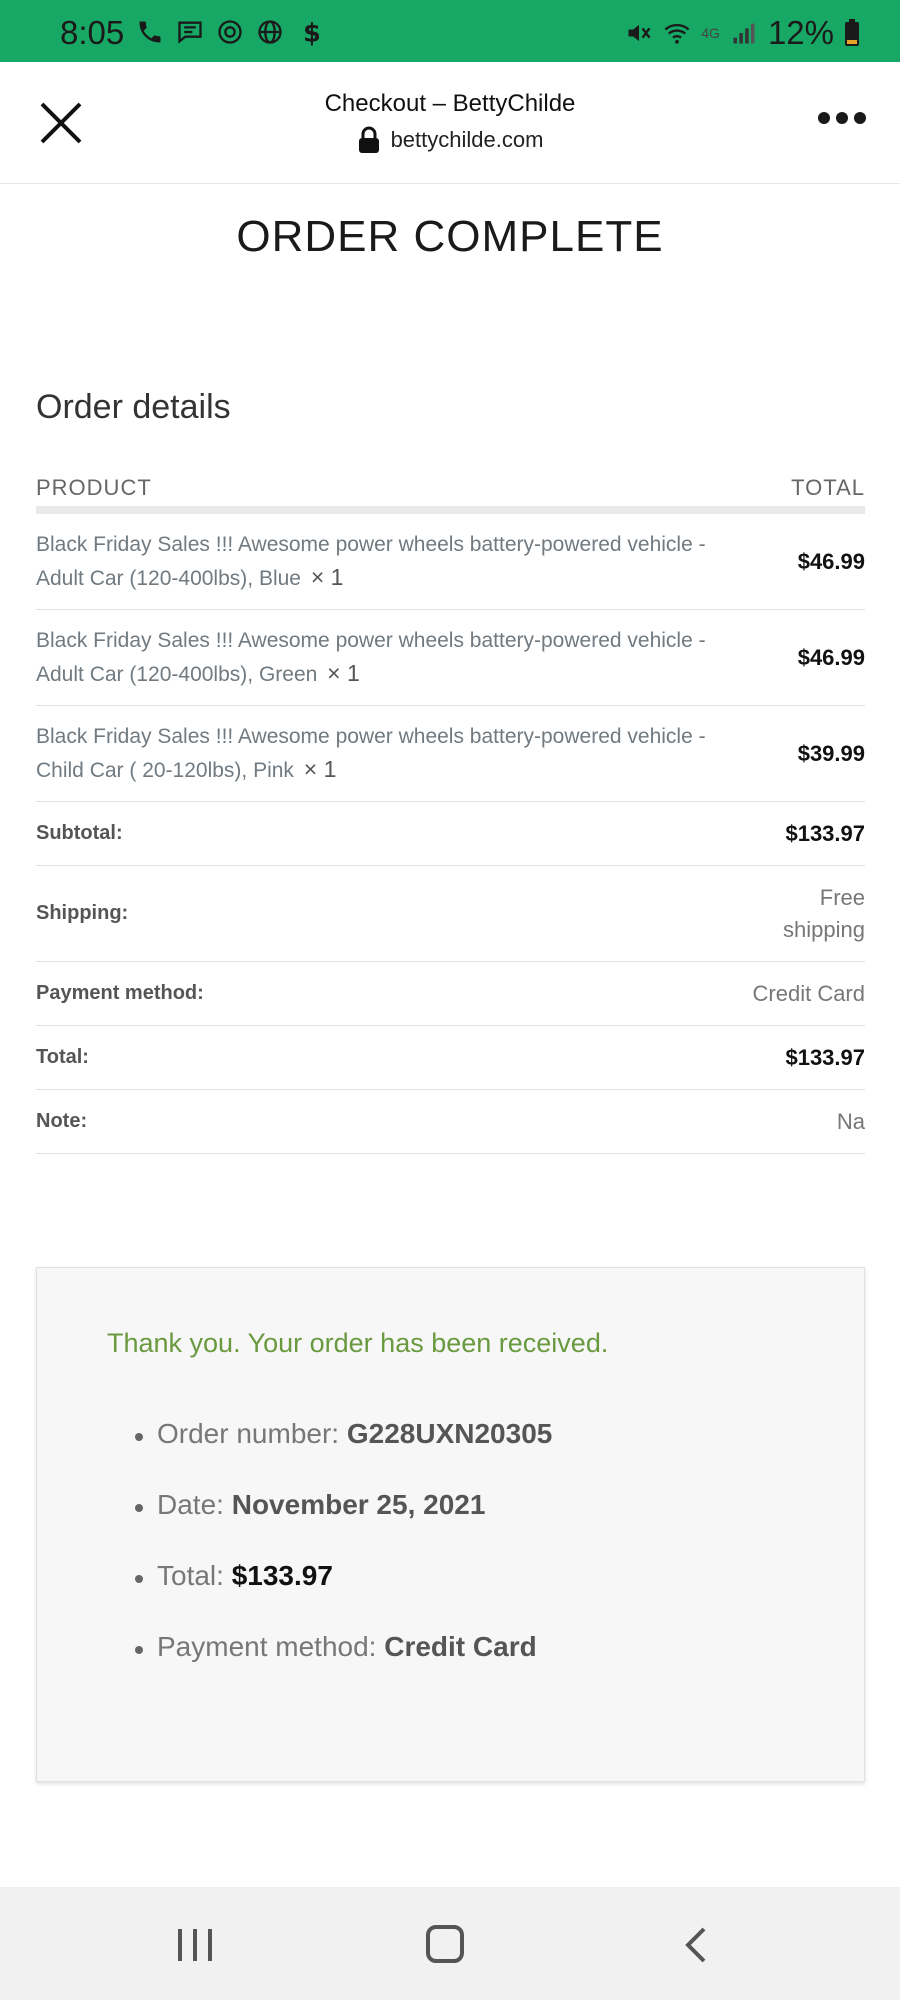 Image resolution: width=900 pixels, height=2000 pixels. I want to click on message-icon, so click(190, 32).